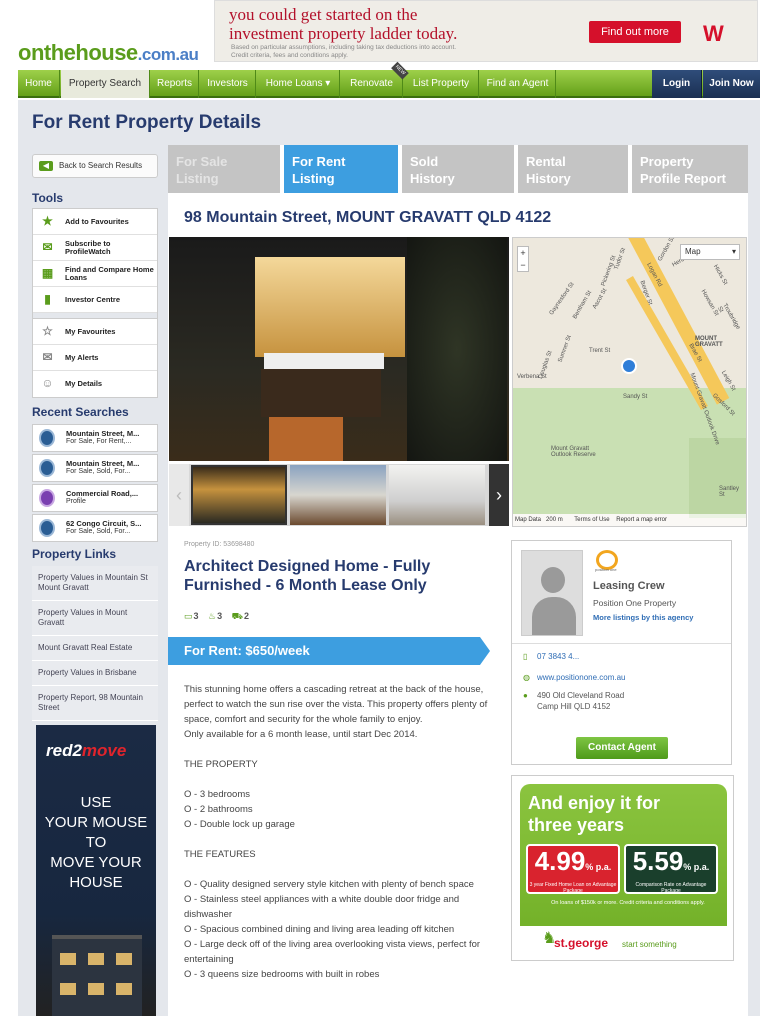 The width and height of the screenshot is (772, 1016). I want to click on photo-balcony, so click(324, 361).